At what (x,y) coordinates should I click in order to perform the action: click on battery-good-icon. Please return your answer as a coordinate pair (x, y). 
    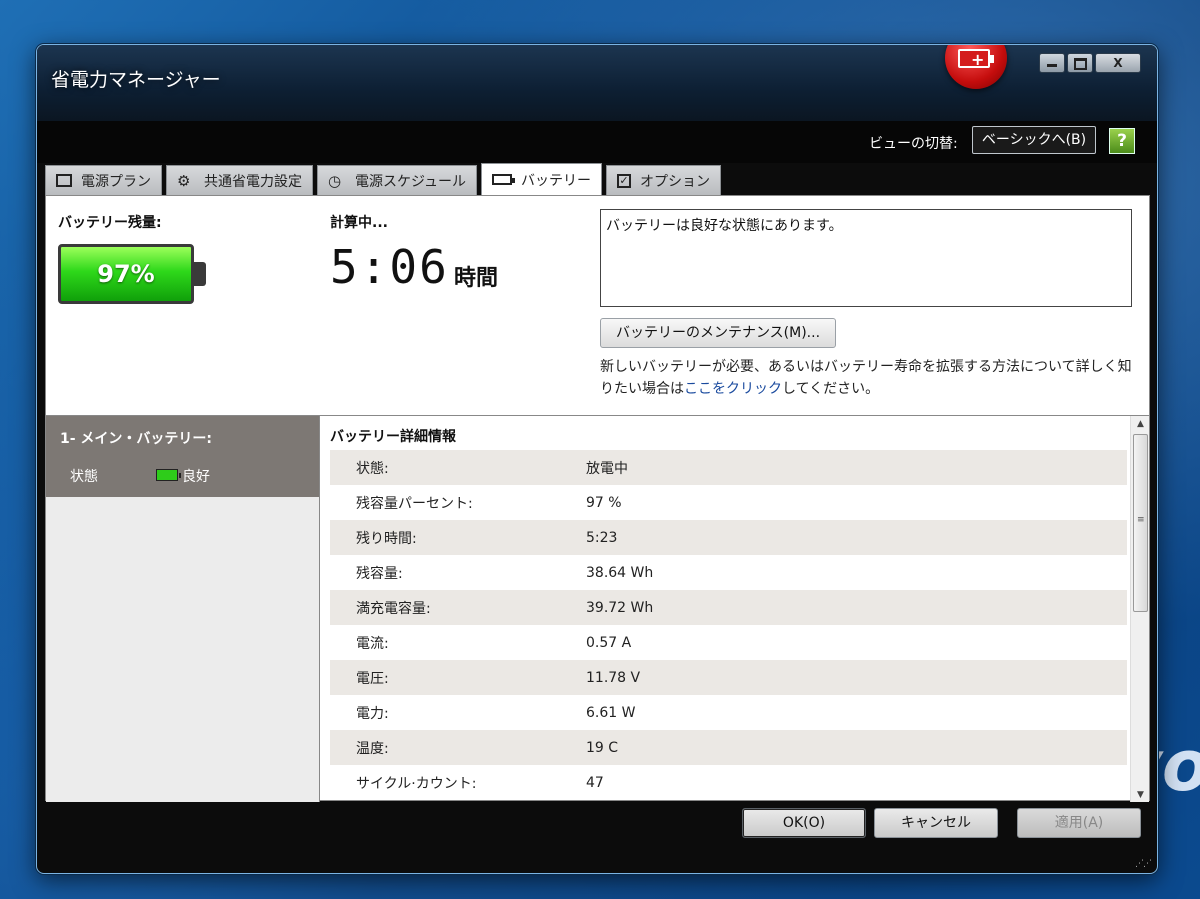
    Looking at the image, I should click on (168, 475).